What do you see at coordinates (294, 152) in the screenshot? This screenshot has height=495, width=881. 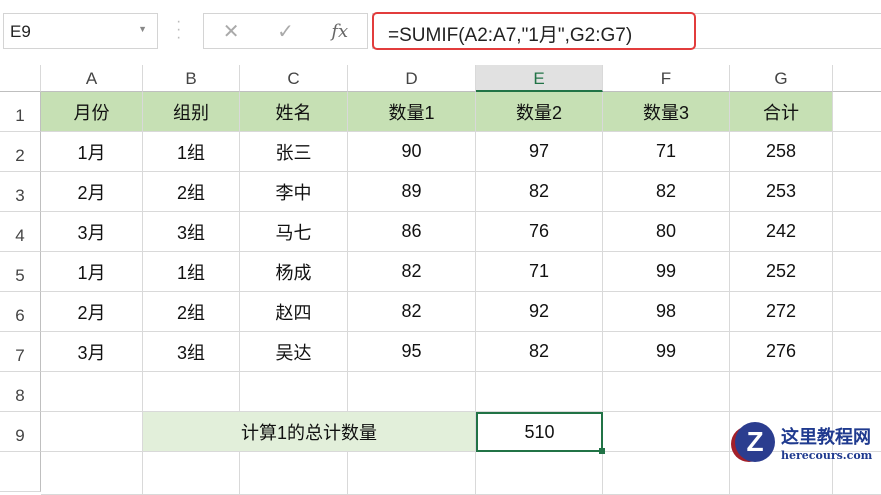 I see `table-cell: 张三` at bounding box center [294, 152].